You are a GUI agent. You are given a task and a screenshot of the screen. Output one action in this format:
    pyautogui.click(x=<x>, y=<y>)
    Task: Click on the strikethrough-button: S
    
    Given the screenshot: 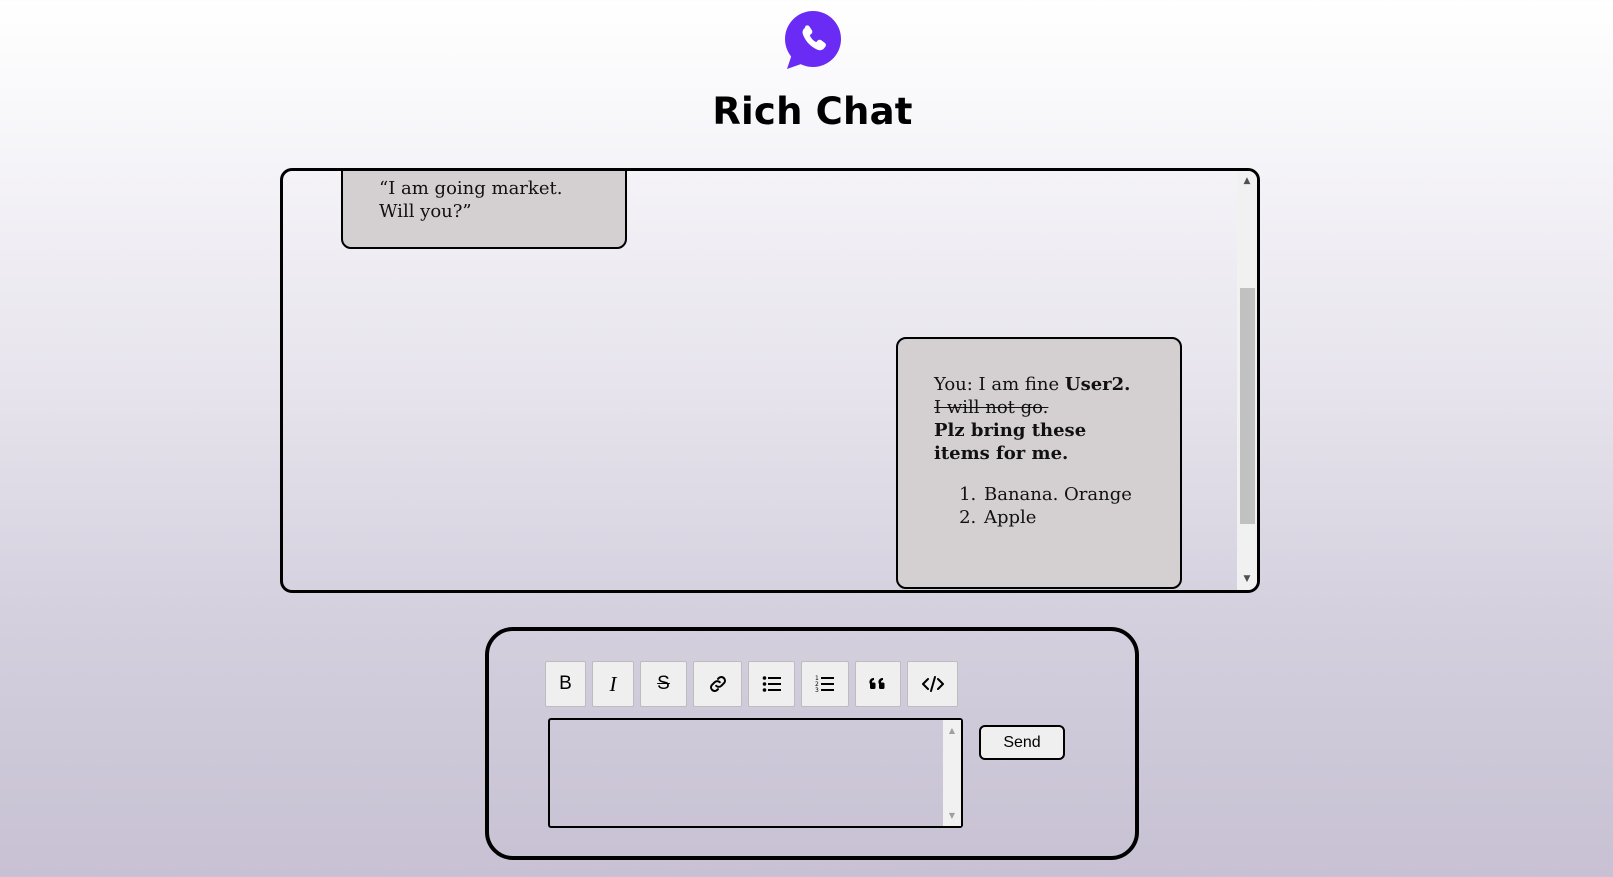 What is the action you would take?
    pyautogui.click(x=663, y=684)
    